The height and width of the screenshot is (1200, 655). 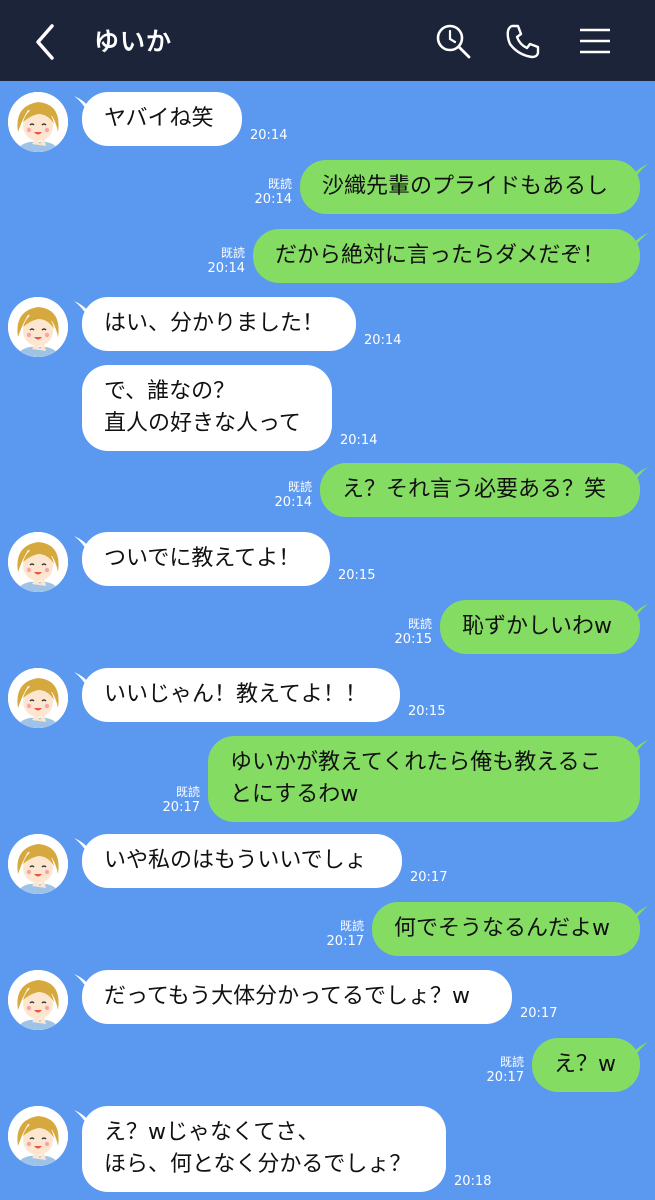 What do you see at coordinates (235, 694) in the screenshot?
I see `message-text: いいじゃん！教えてよ！！` at bounding box center [235, 694].